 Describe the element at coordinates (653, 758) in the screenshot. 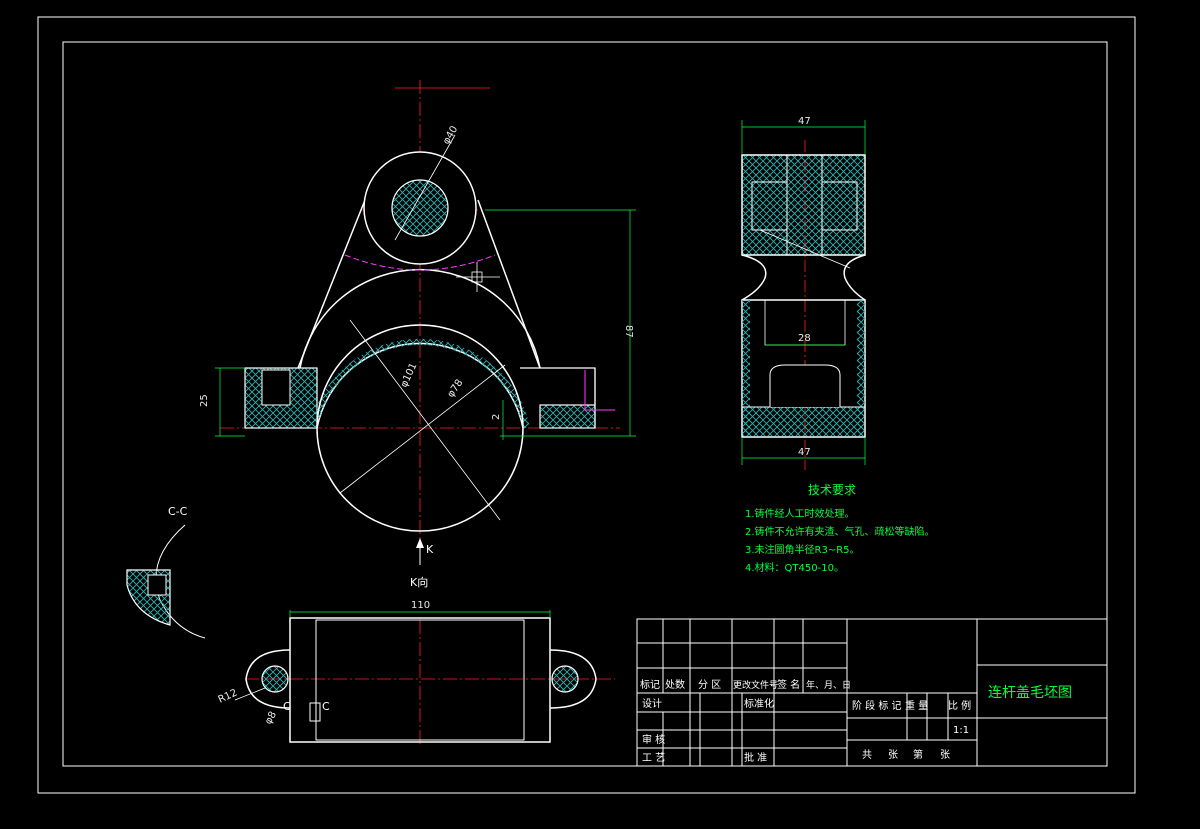

I see `tb-process: 工 艺` at that location.